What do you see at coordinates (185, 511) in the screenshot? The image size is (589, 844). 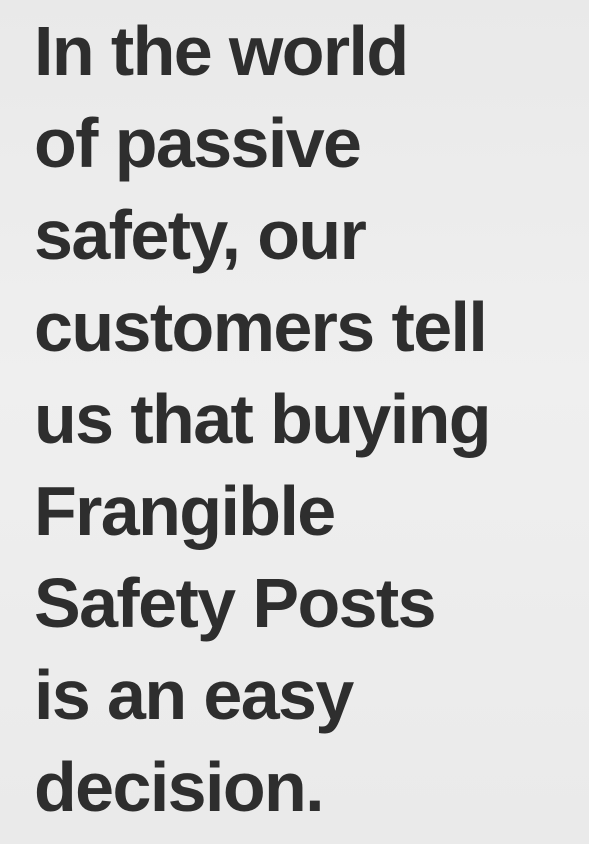 I see `headline-line: Frangible` at bounding box center [185, 511].